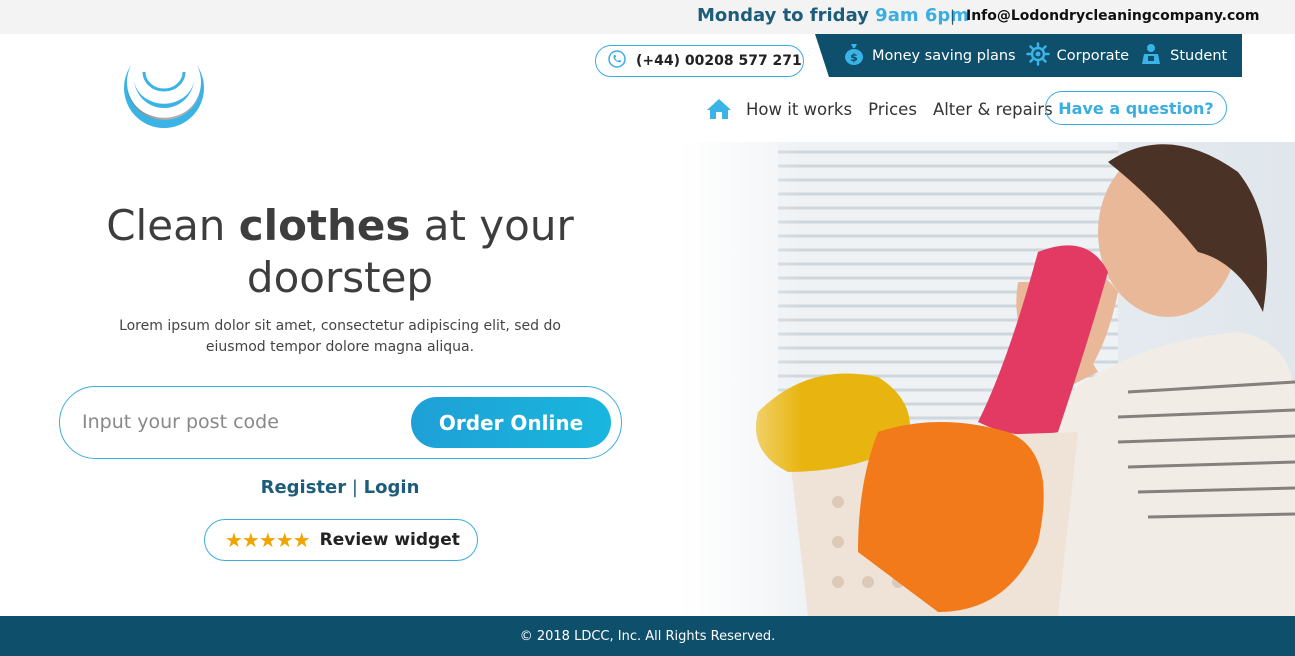 This screenshot has height=656, width=1295. I want to click on phone-button: (+44) 00208 577 271, so click(699, 61).